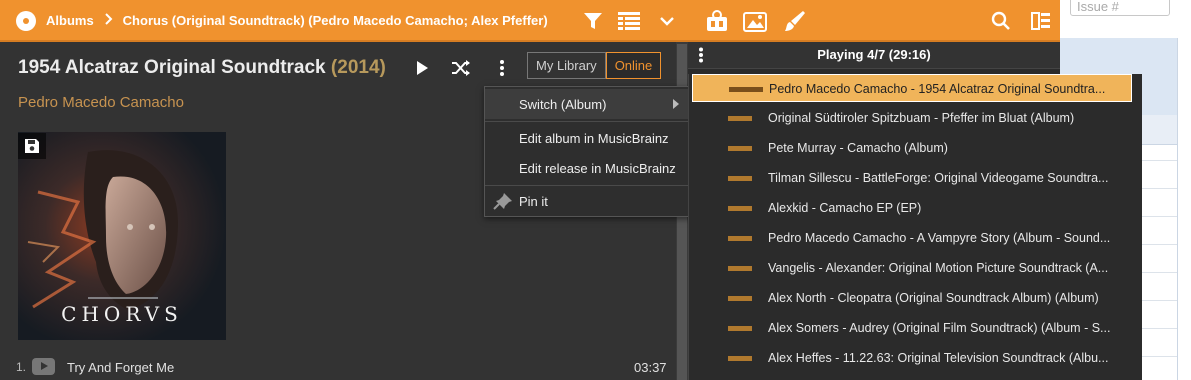 This screenshot has width=1191, height=380. I want to click on track-title: Try And Forget Me, so click(121, 367).